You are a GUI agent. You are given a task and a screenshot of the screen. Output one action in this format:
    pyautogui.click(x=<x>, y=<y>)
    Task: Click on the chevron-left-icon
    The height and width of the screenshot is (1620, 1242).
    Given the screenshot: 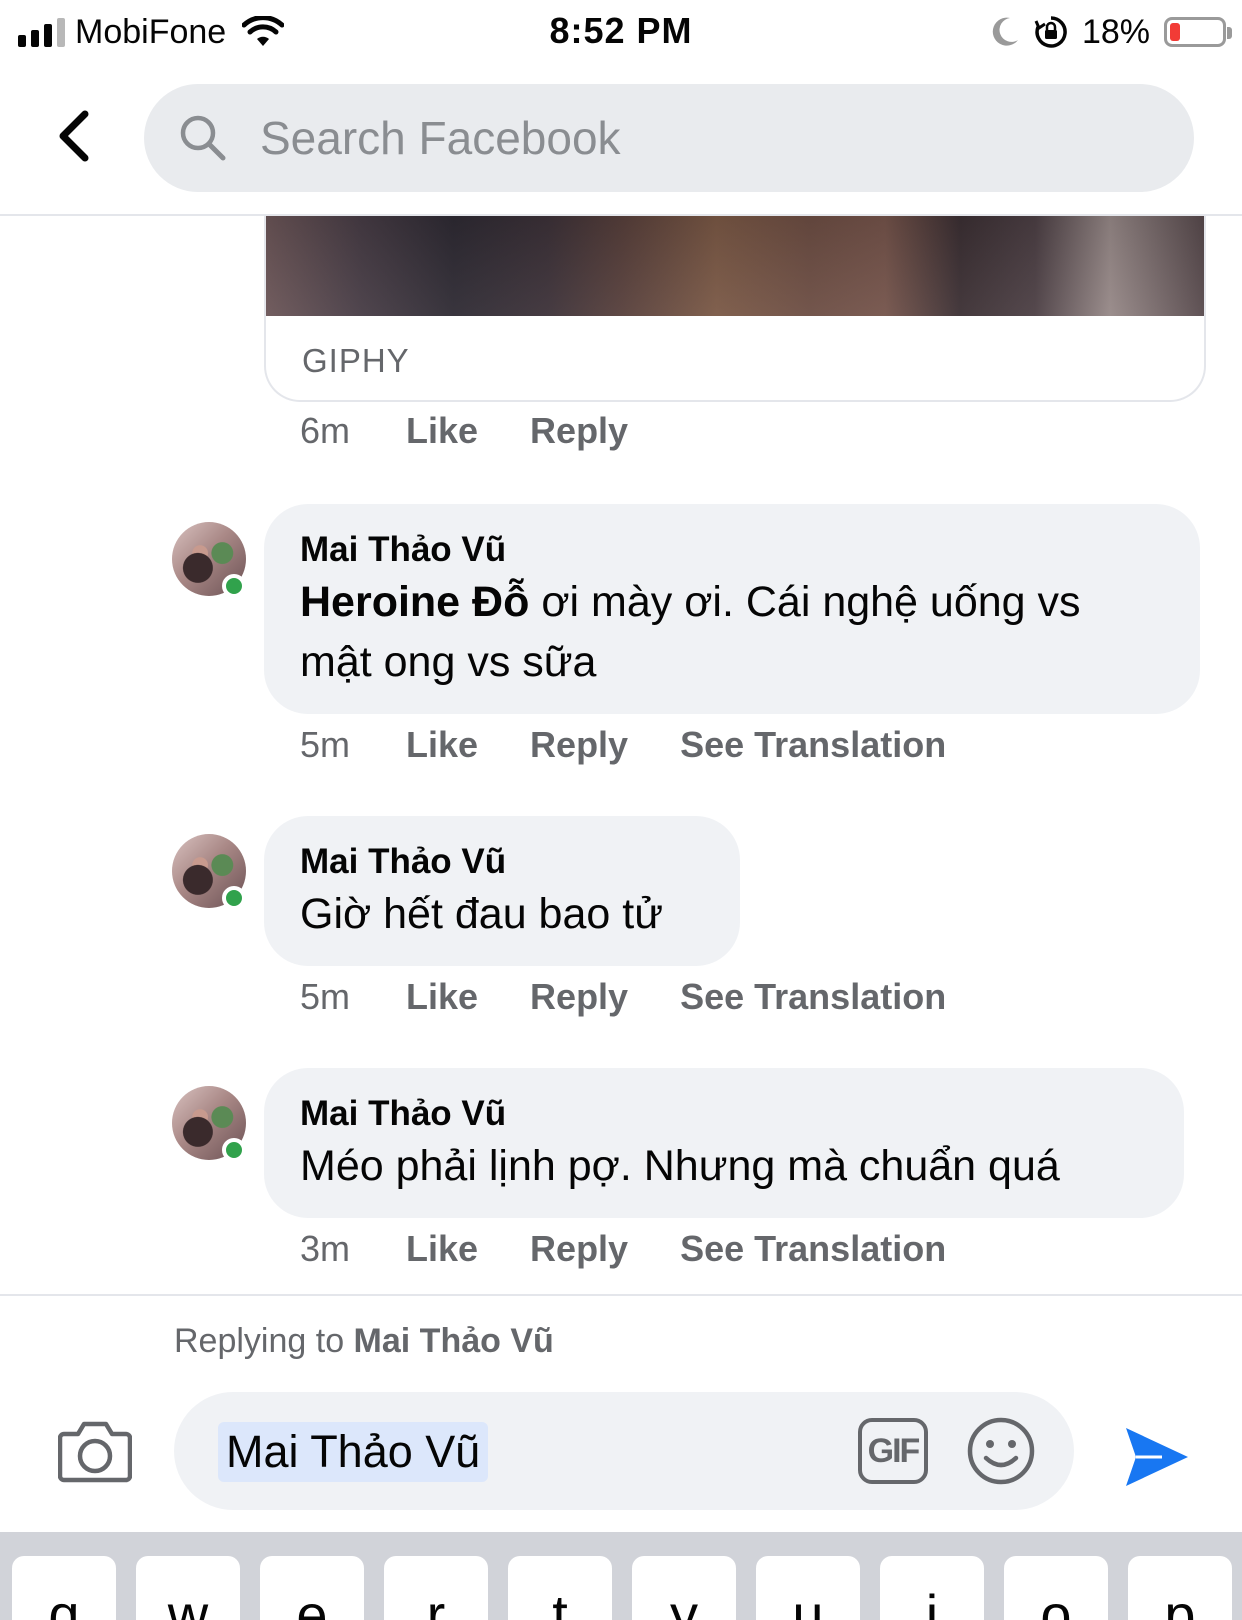 What is the action you would take?
    pyautogui.click(x=74, y=136)
    